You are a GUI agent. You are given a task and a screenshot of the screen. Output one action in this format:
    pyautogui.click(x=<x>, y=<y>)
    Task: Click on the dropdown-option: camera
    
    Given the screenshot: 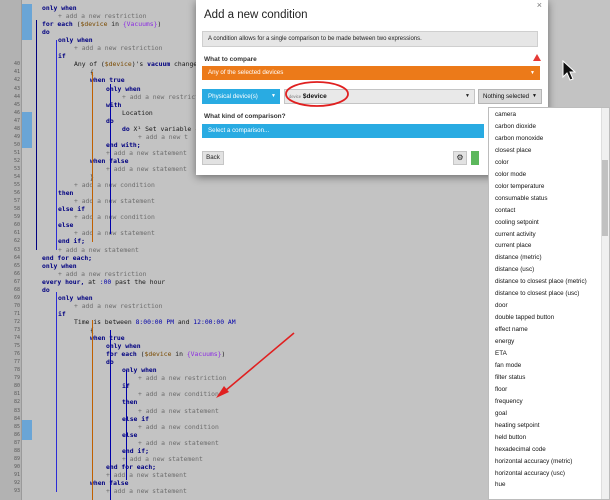 What is the action you would take?
    pyautogui.click(x=505, y=115)
    